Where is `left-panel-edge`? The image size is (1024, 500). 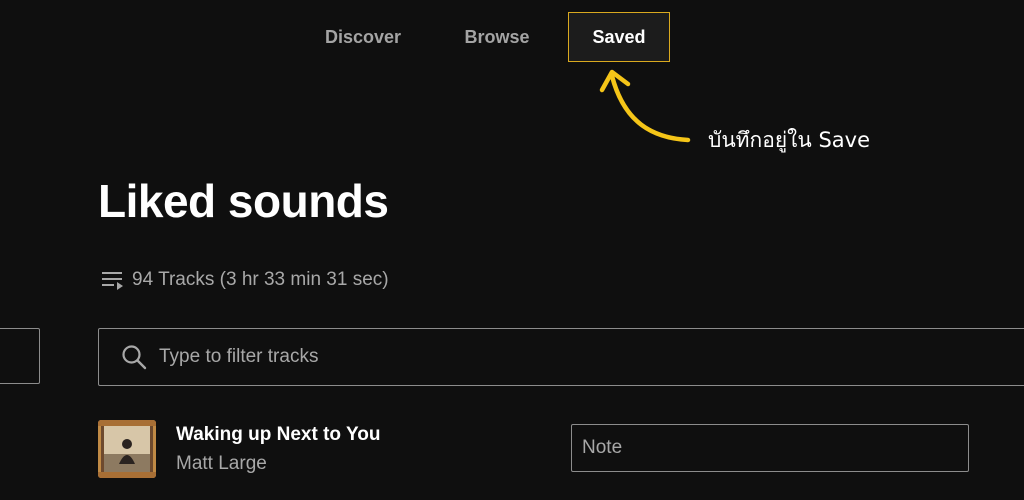 left-panel-edge is located at coordinates (20, 356).